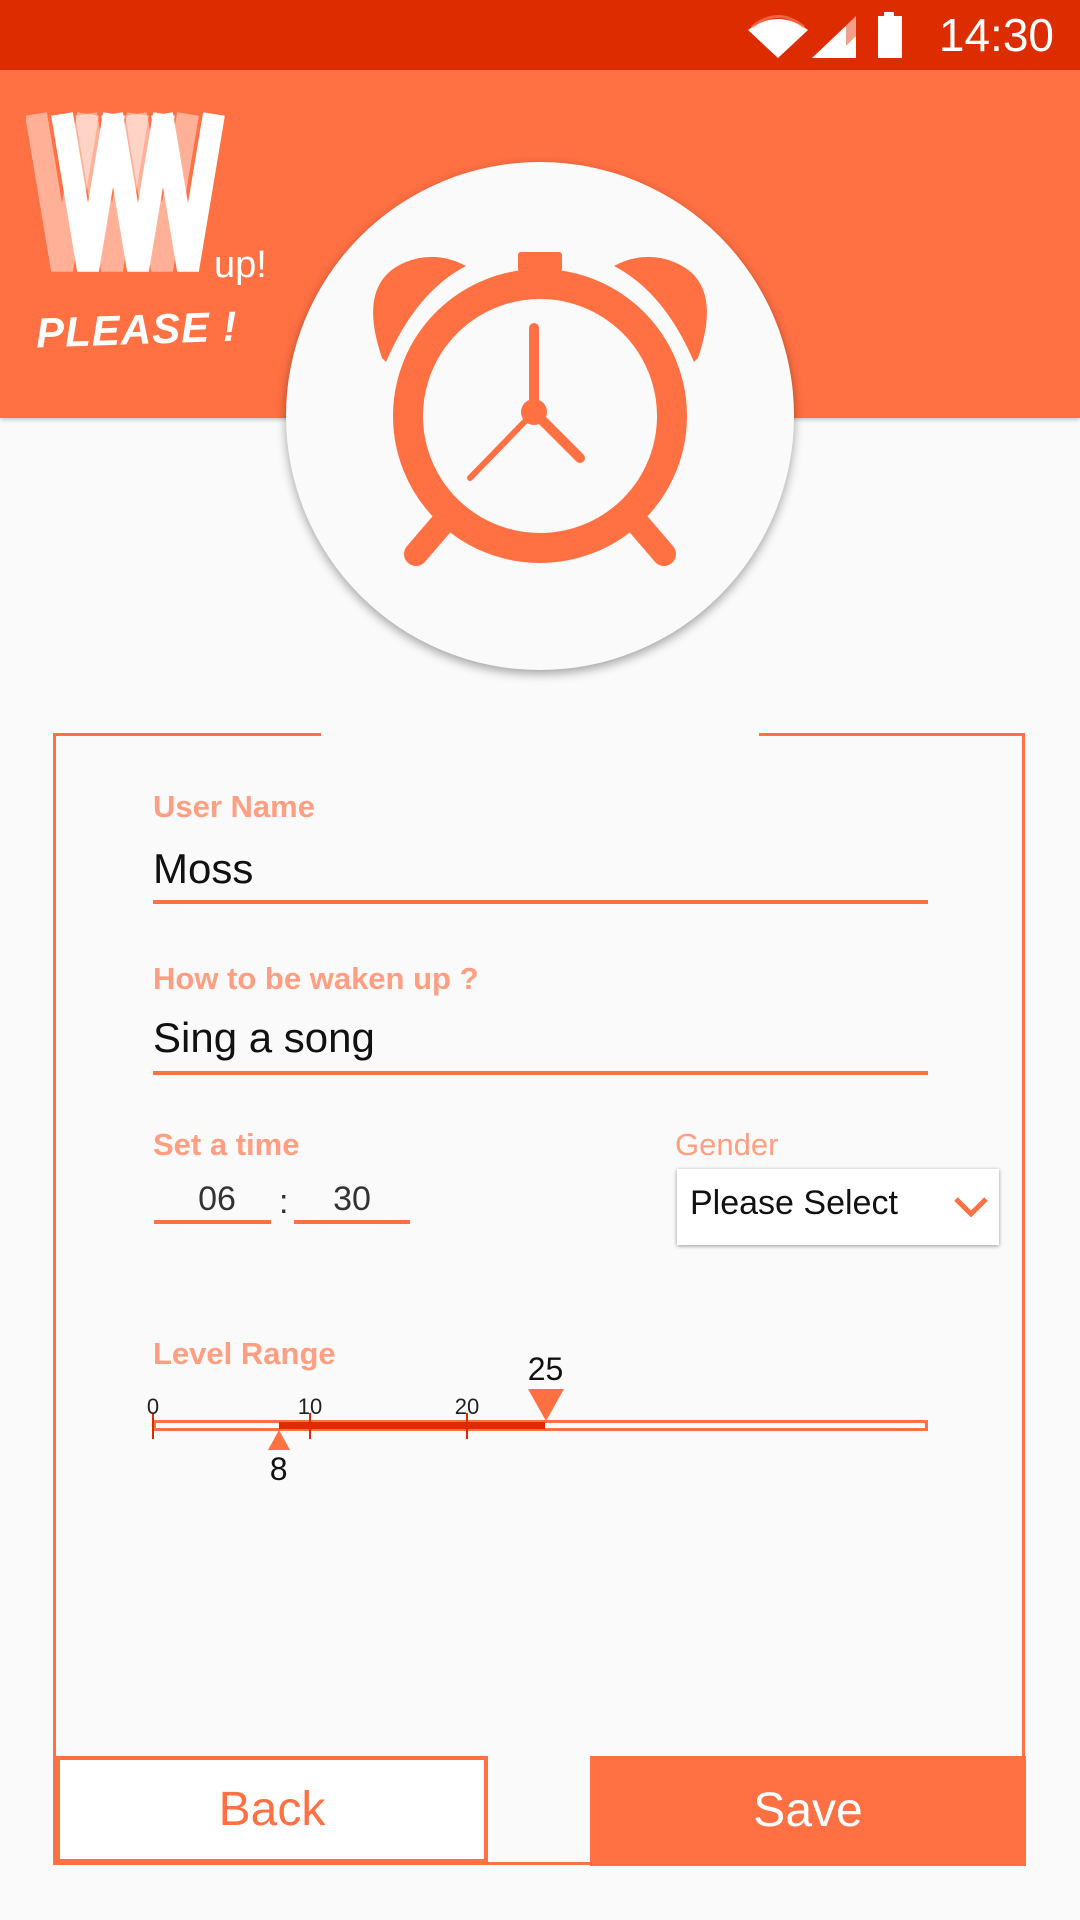 This screenshot has height=1920, width=1080. Describe the element at coordinates (890, 35) in the screenshot. I see `battery-icon` at that location.